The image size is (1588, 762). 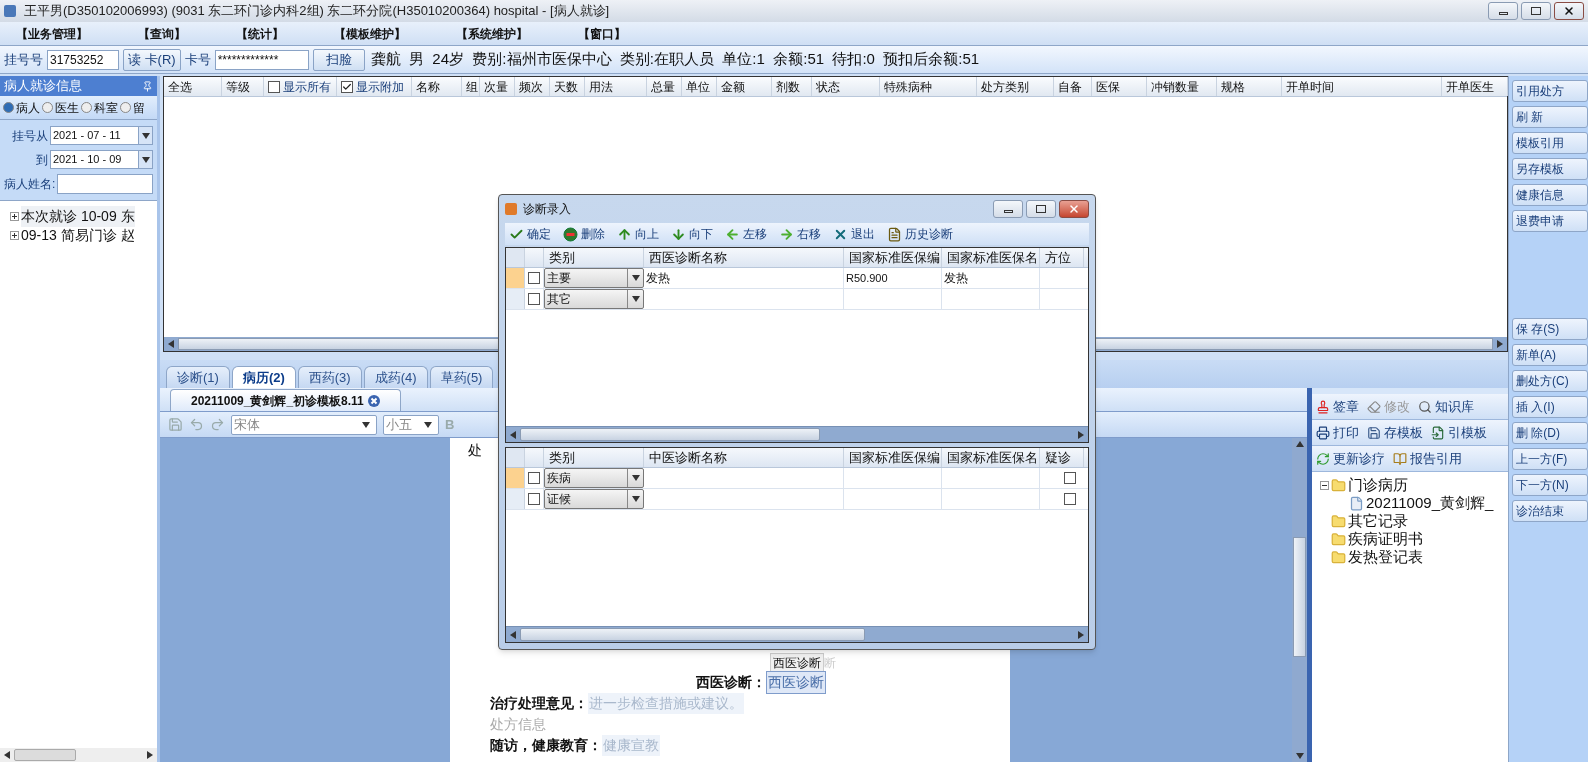 What do you see at coordinates (1324, 485) in the screenshot?
I see `collapse-icon` at bounding box center [1324, 485].